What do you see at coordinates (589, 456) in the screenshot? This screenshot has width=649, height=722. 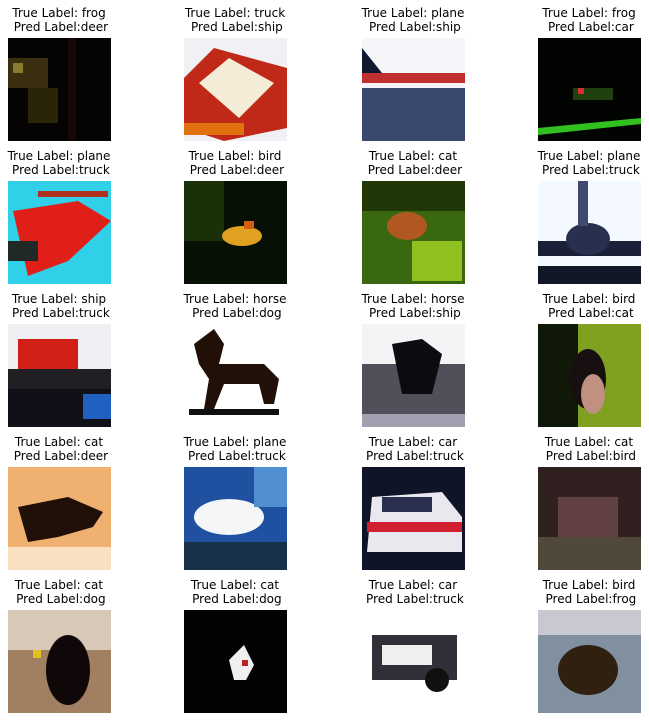 I see `pred-label: Pred Label:bird` at bounding box center [589, 456].